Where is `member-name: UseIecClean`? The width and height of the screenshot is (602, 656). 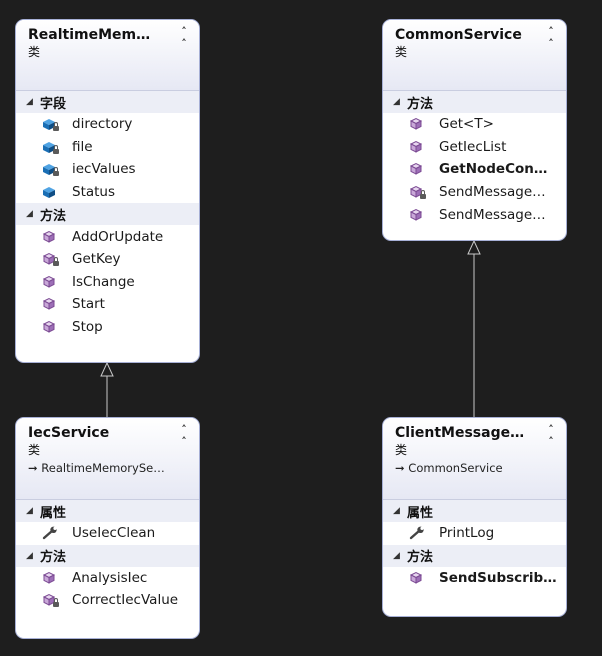
member-name: UseIecClean is located at coordinates (114, 533).